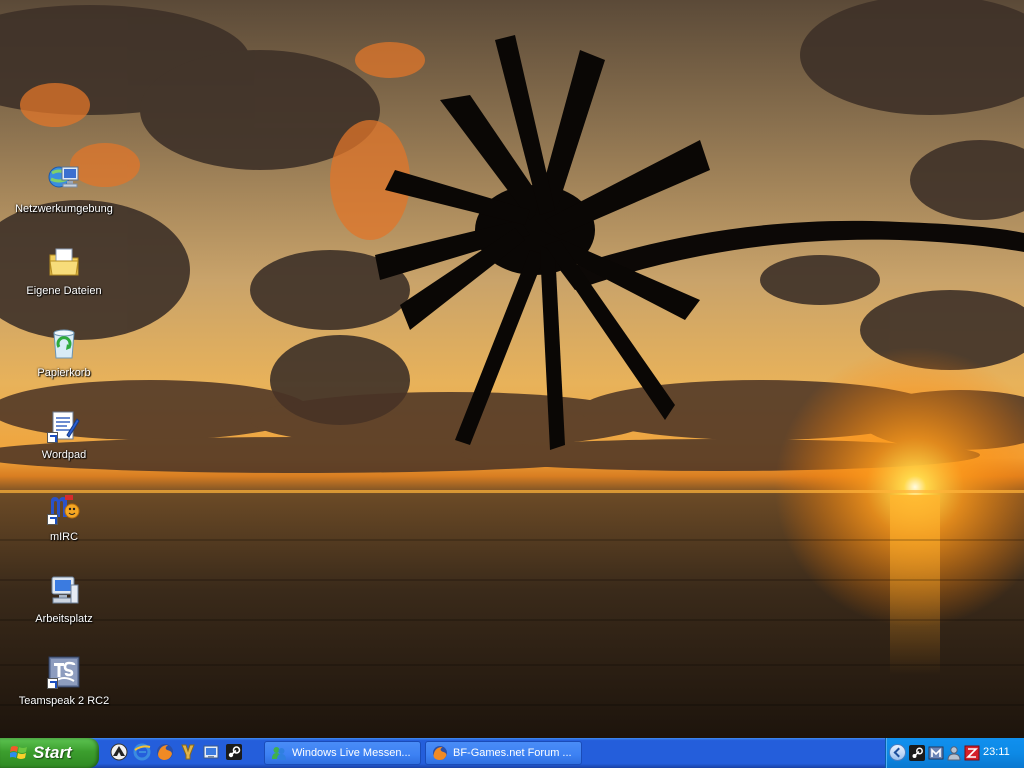  What do you see at coordinates (188, 752) in the screenshot?
I see `tool-icon` at bounding box center [188, 752].